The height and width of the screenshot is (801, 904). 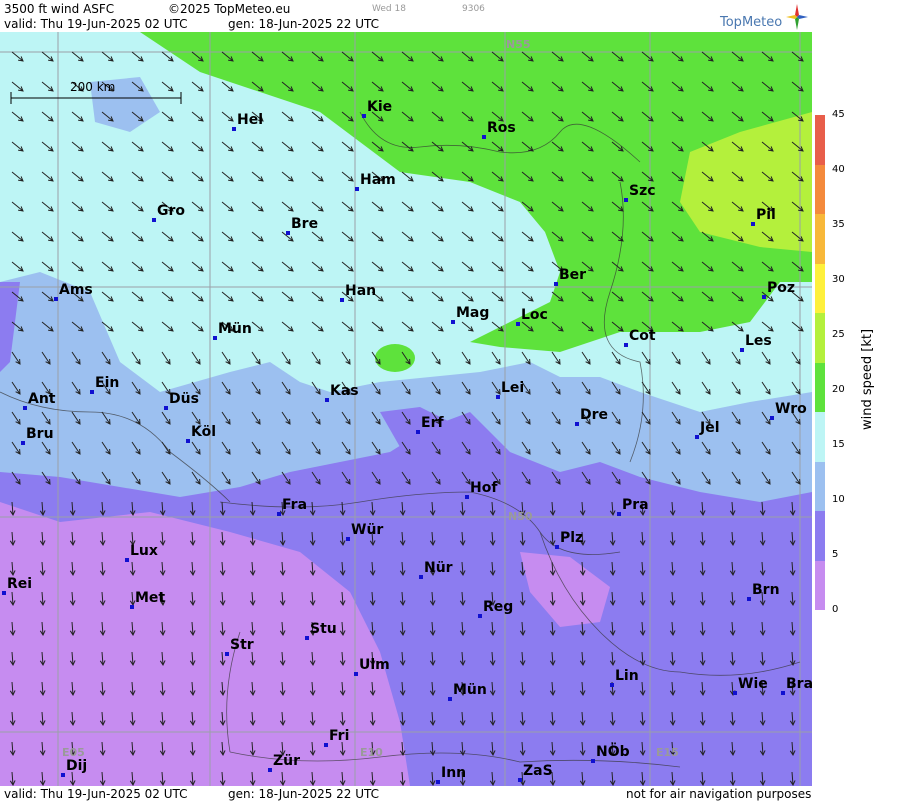 I want to click on legend-color-bar, so click(x=820, y=362).